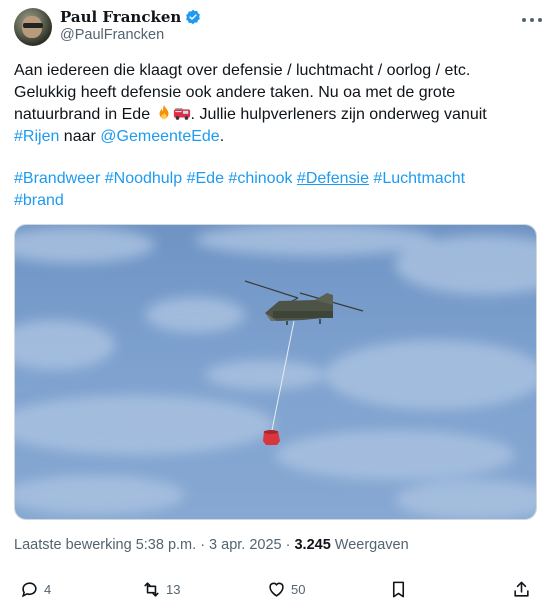 Image resolution: width=555 pixels, height=613 pixels. I want to click on action-bar: 4 13 50, so click(278, 592).